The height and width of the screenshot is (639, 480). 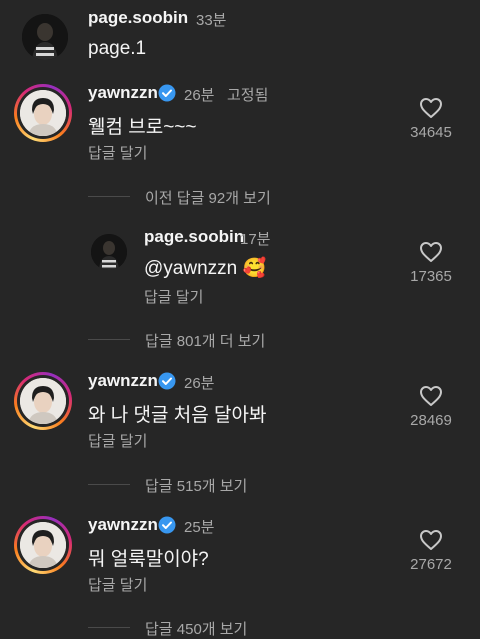 What do you see at coordinates (248, 95) in the screenshot?
I see `pinned-label: 고정됨` at bounding box center [248, 95].